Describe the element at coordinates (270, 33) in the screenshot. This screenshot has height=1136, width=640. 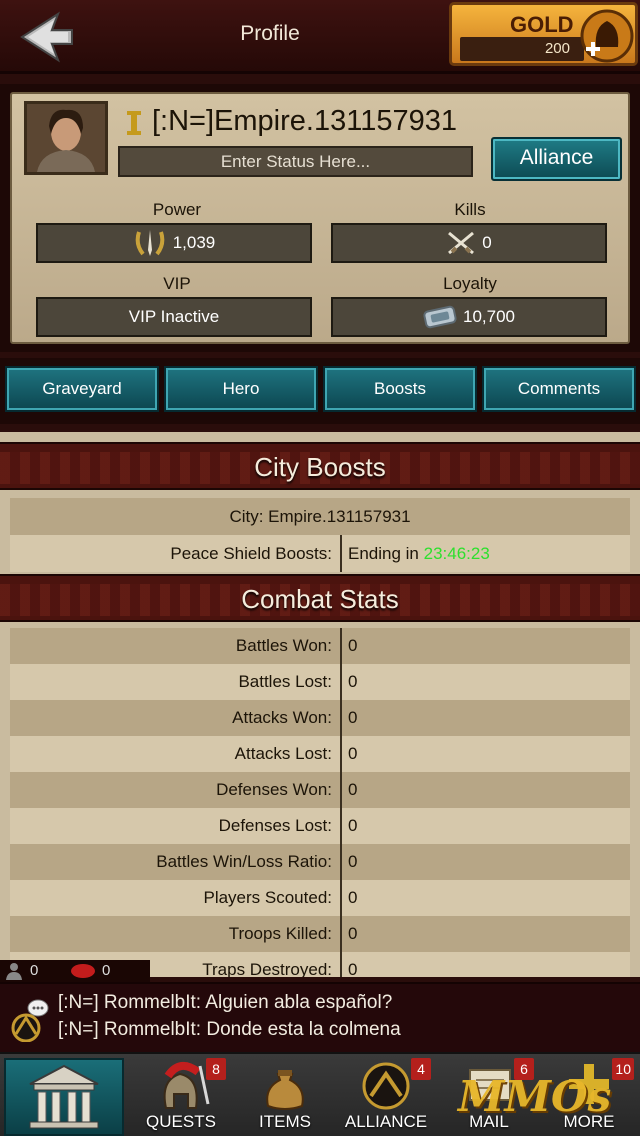
I see `page-title: Profile` at that location.